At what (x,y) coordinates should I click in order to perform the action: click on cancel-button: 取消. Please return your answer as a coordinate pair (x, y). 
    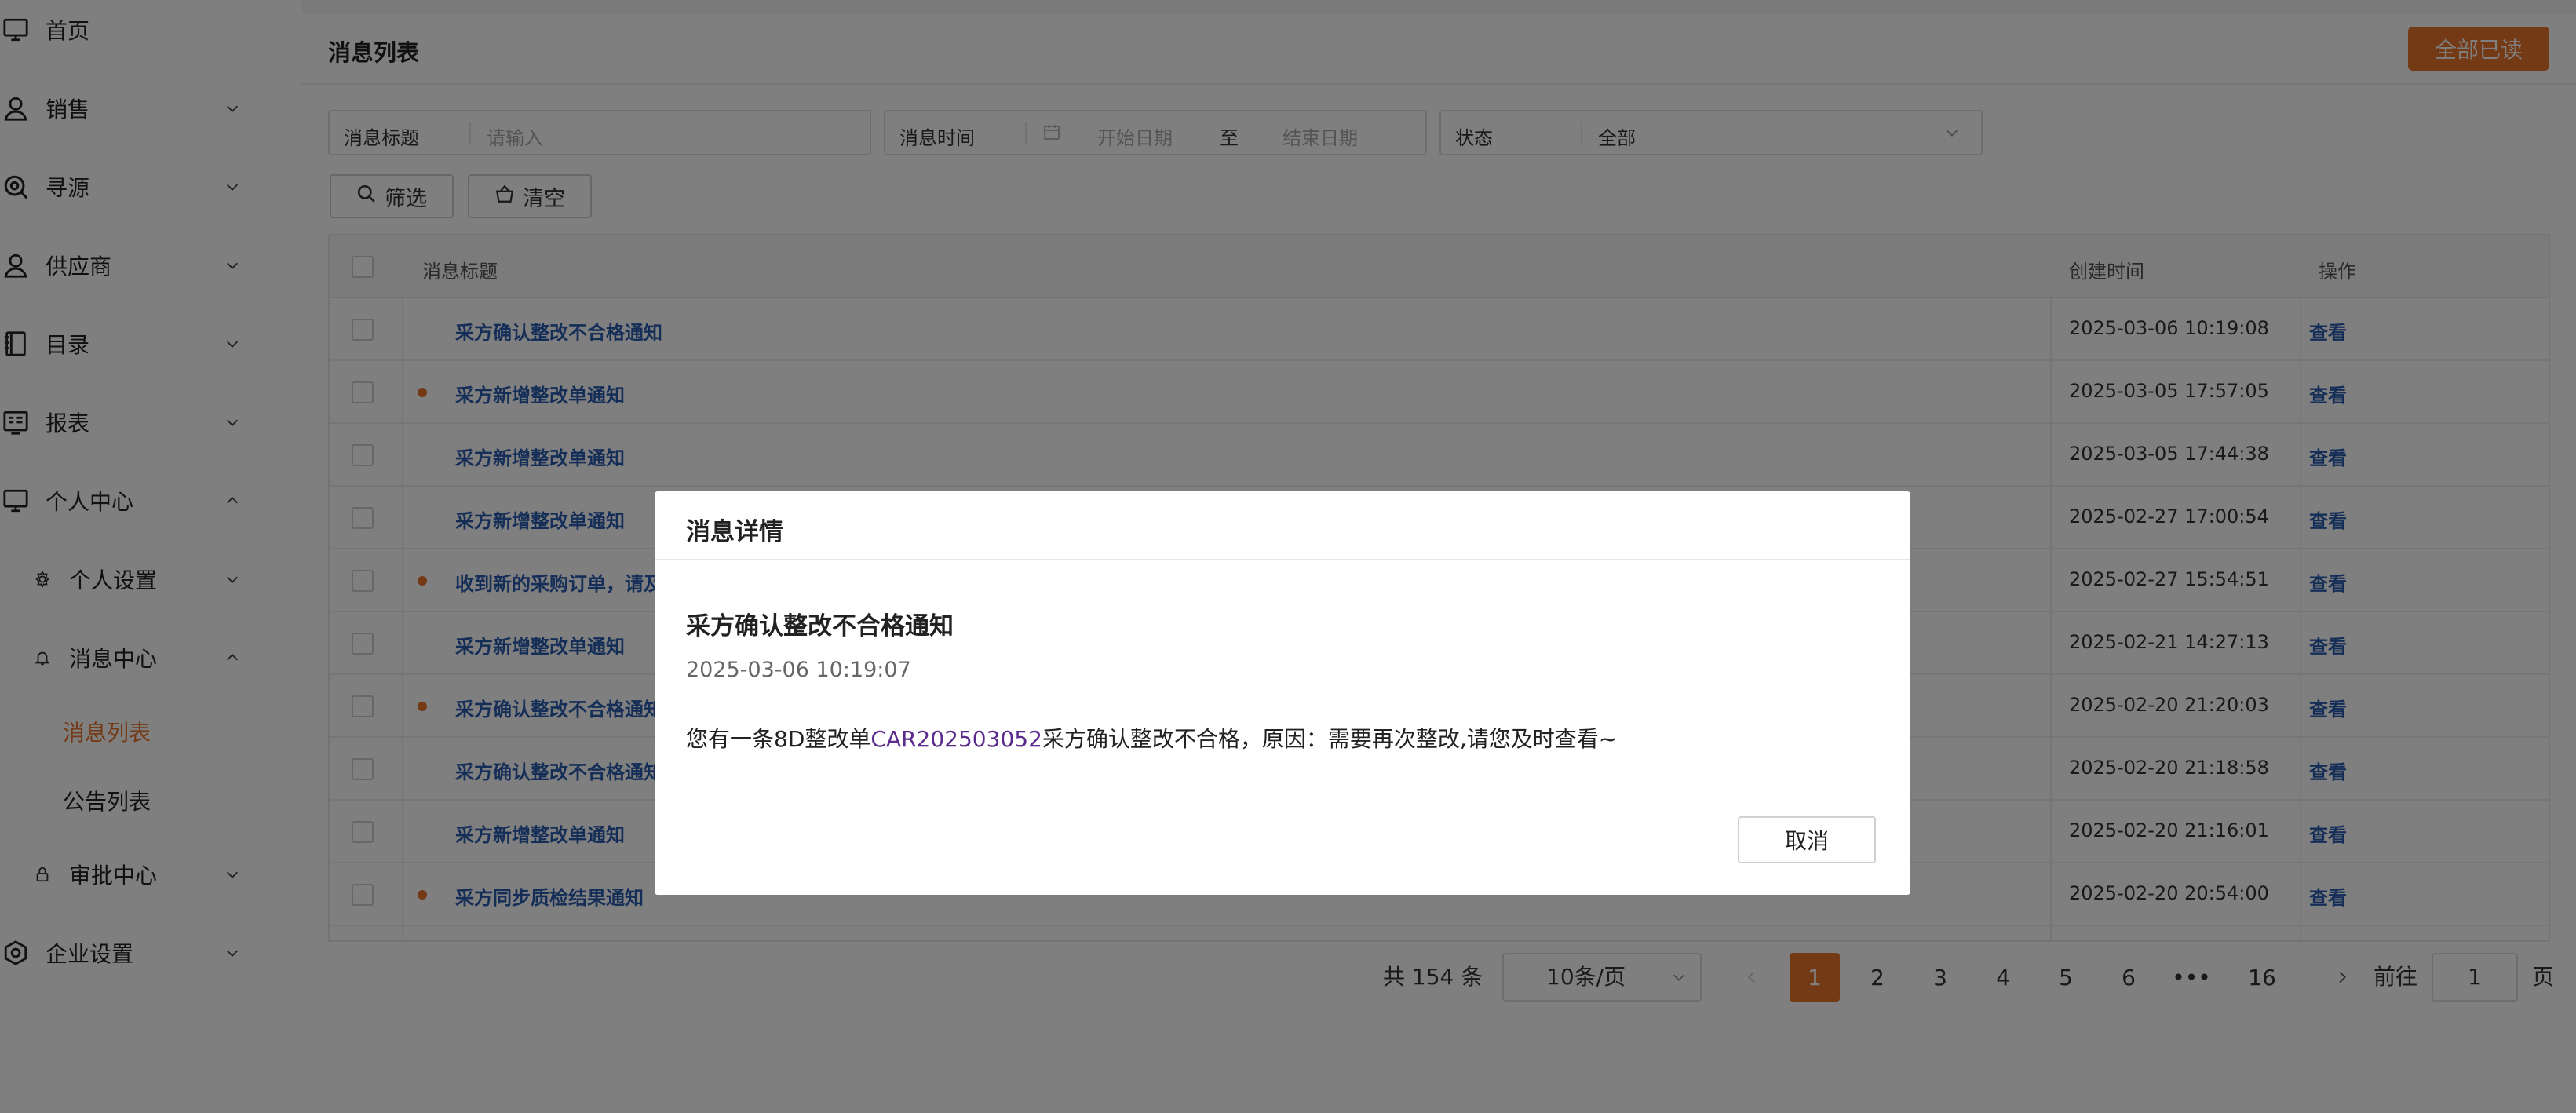
    Looking at the image, I should click on (1807, 839).